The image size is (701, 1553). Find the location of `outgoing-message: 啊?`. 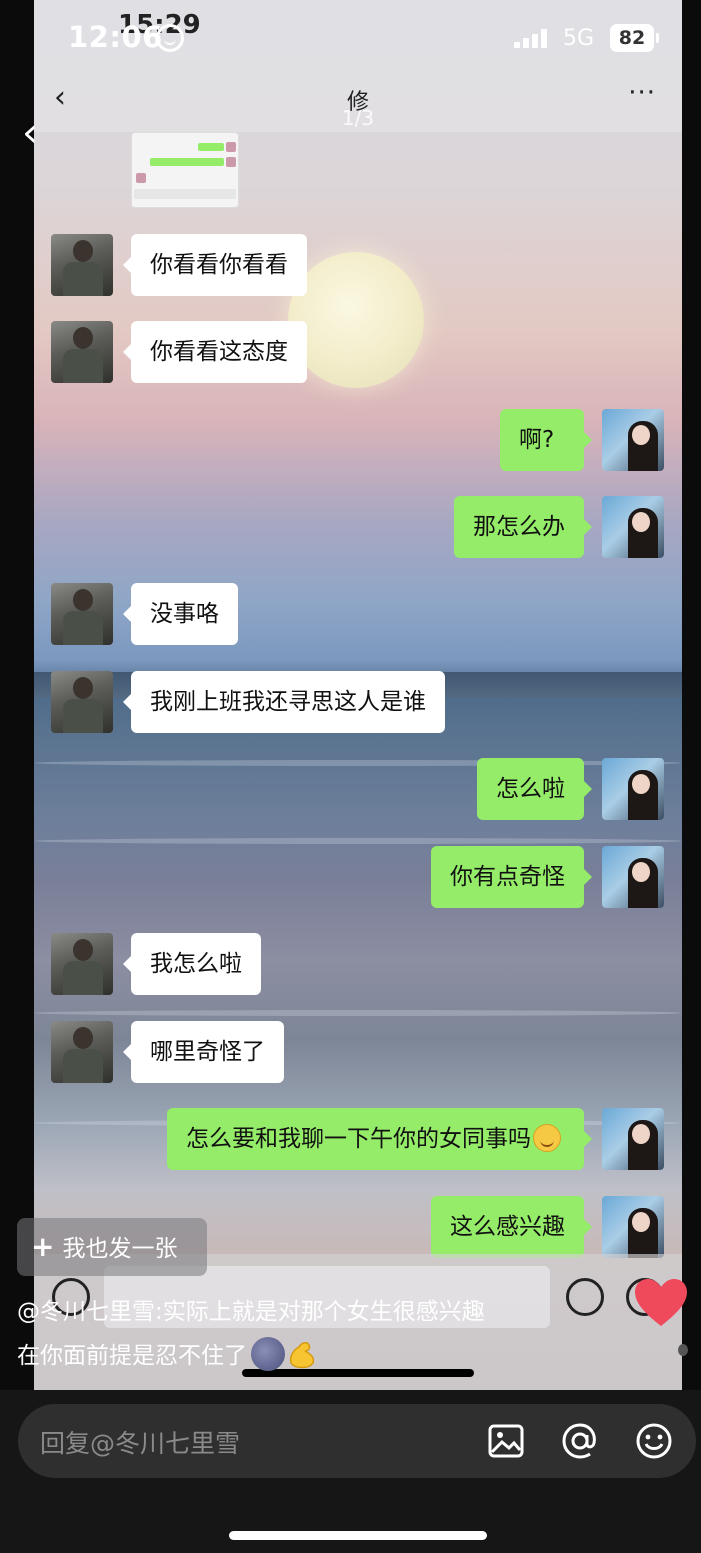

outgoing-message: 啊? is located at coordinates (358, 440).